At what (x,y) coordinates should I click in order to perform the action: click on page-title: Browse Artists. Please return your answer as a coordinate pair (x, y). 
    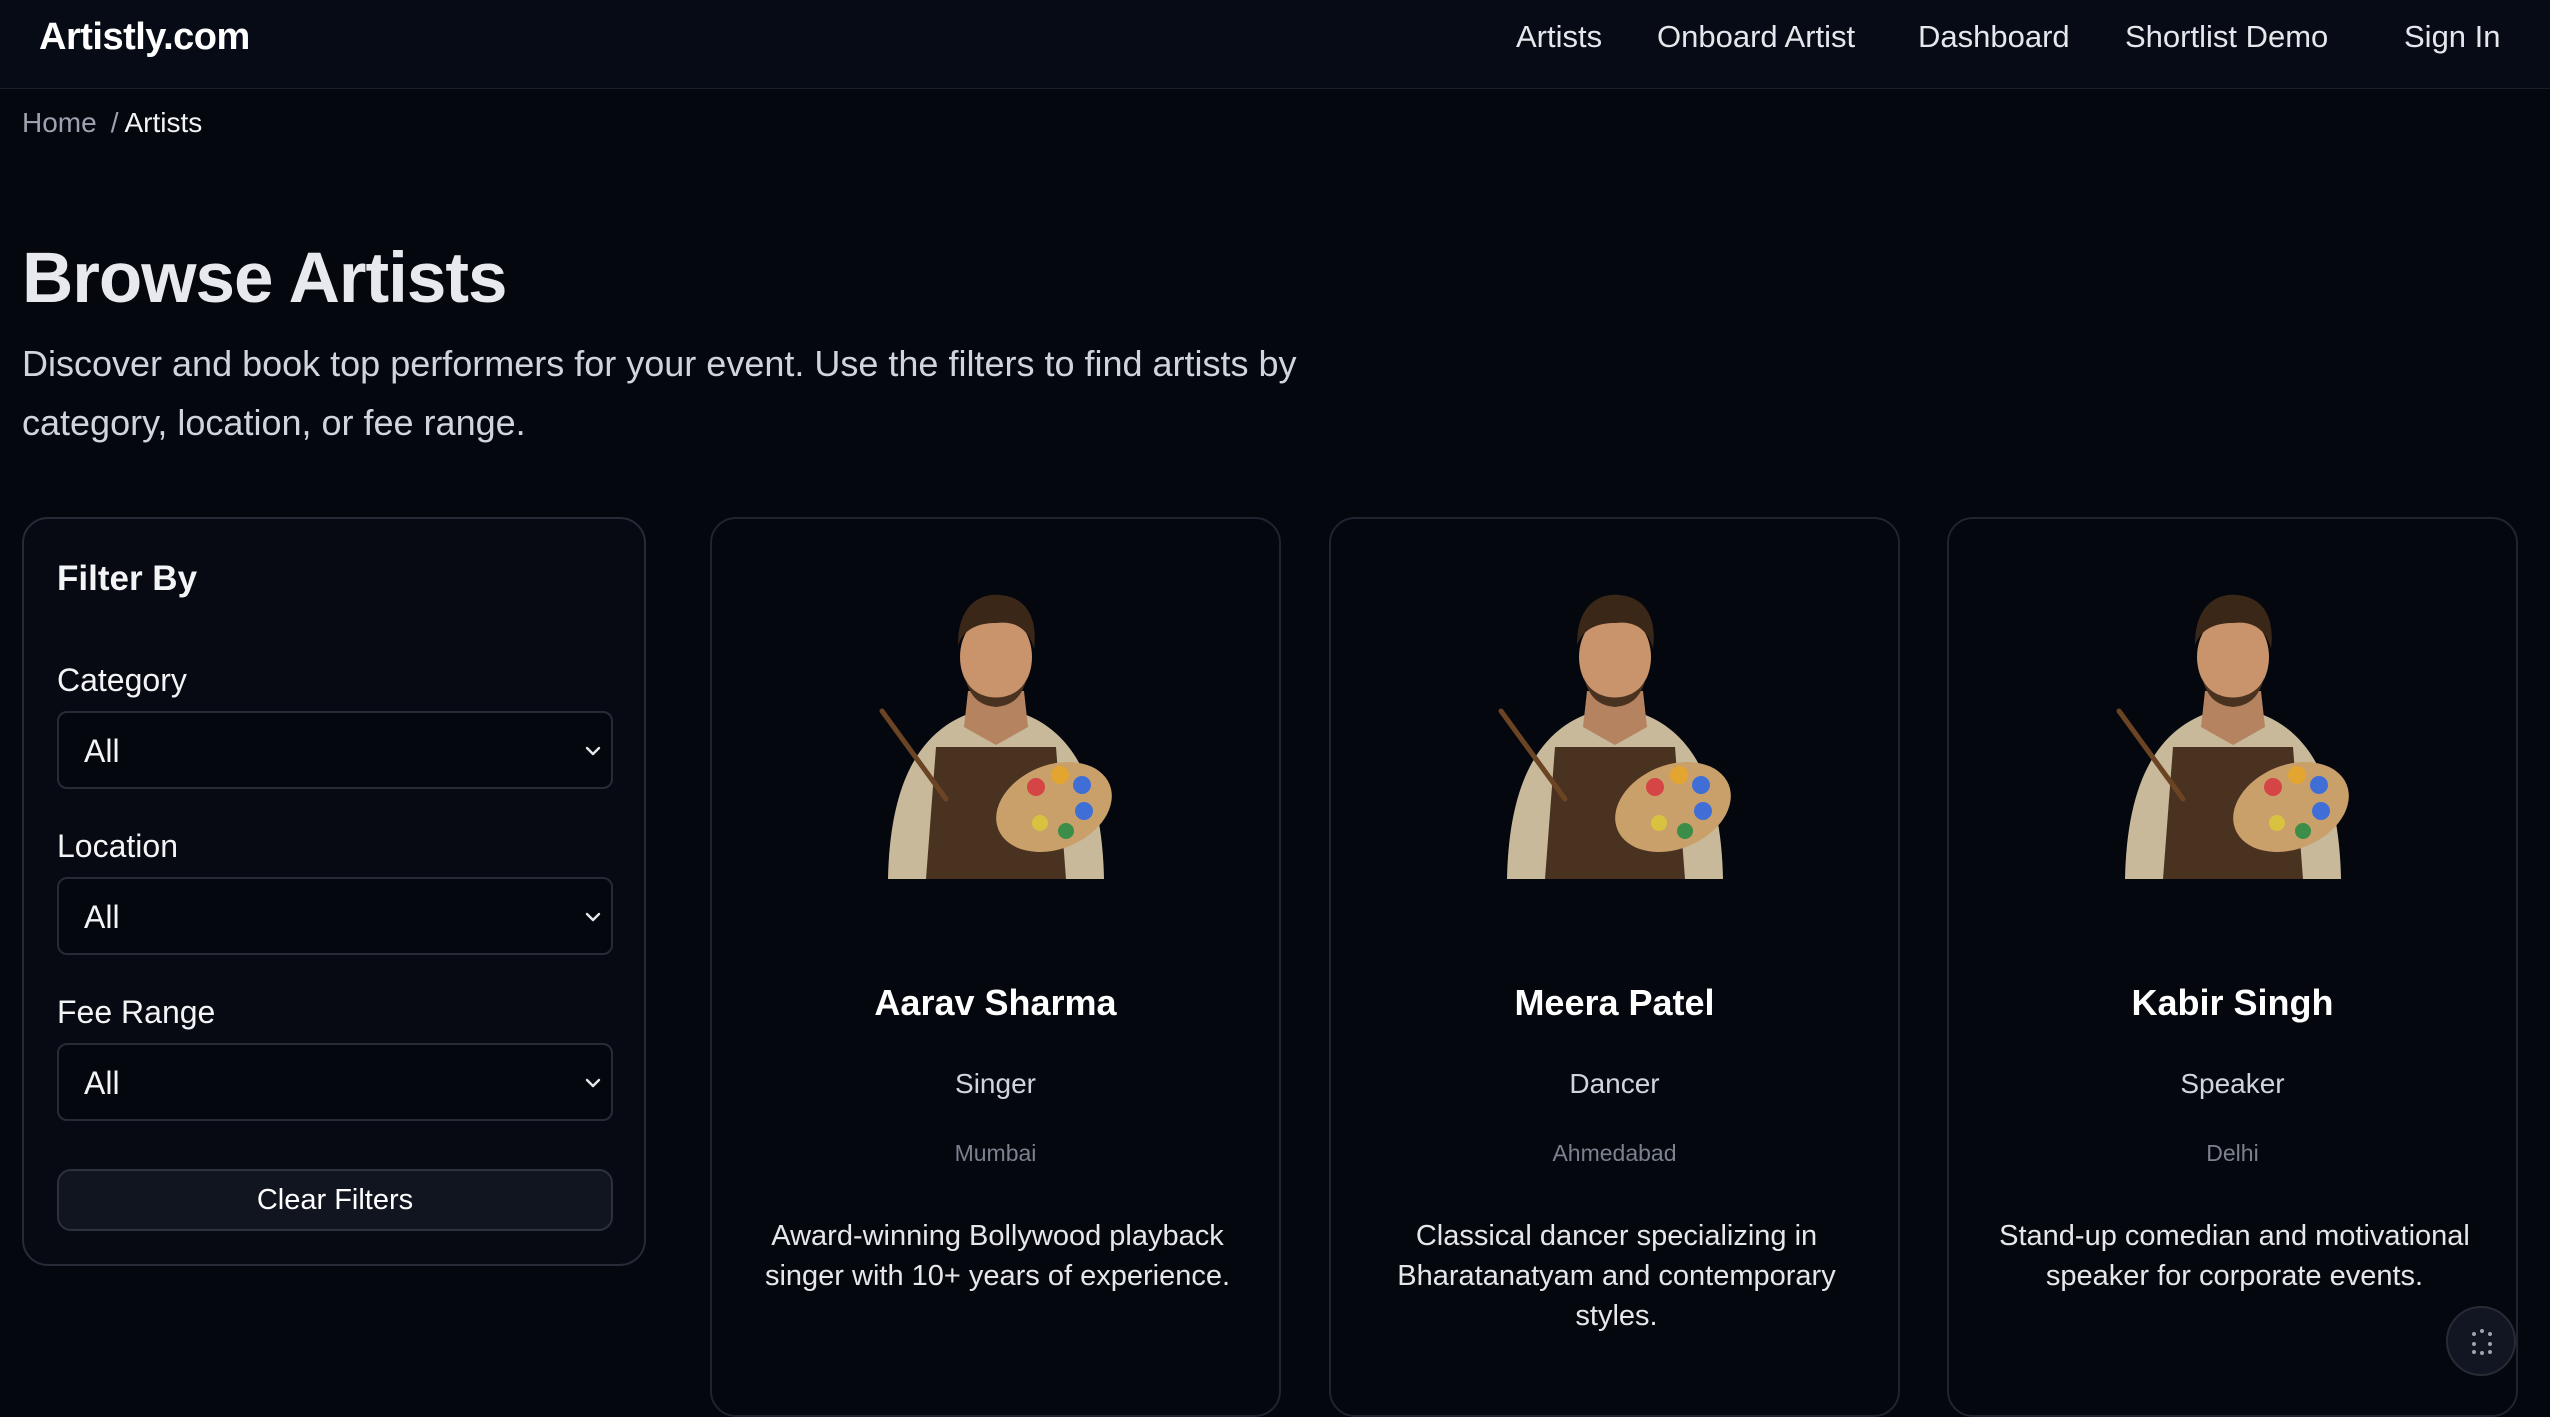
    Looking at the image, I should click on (264, 278).